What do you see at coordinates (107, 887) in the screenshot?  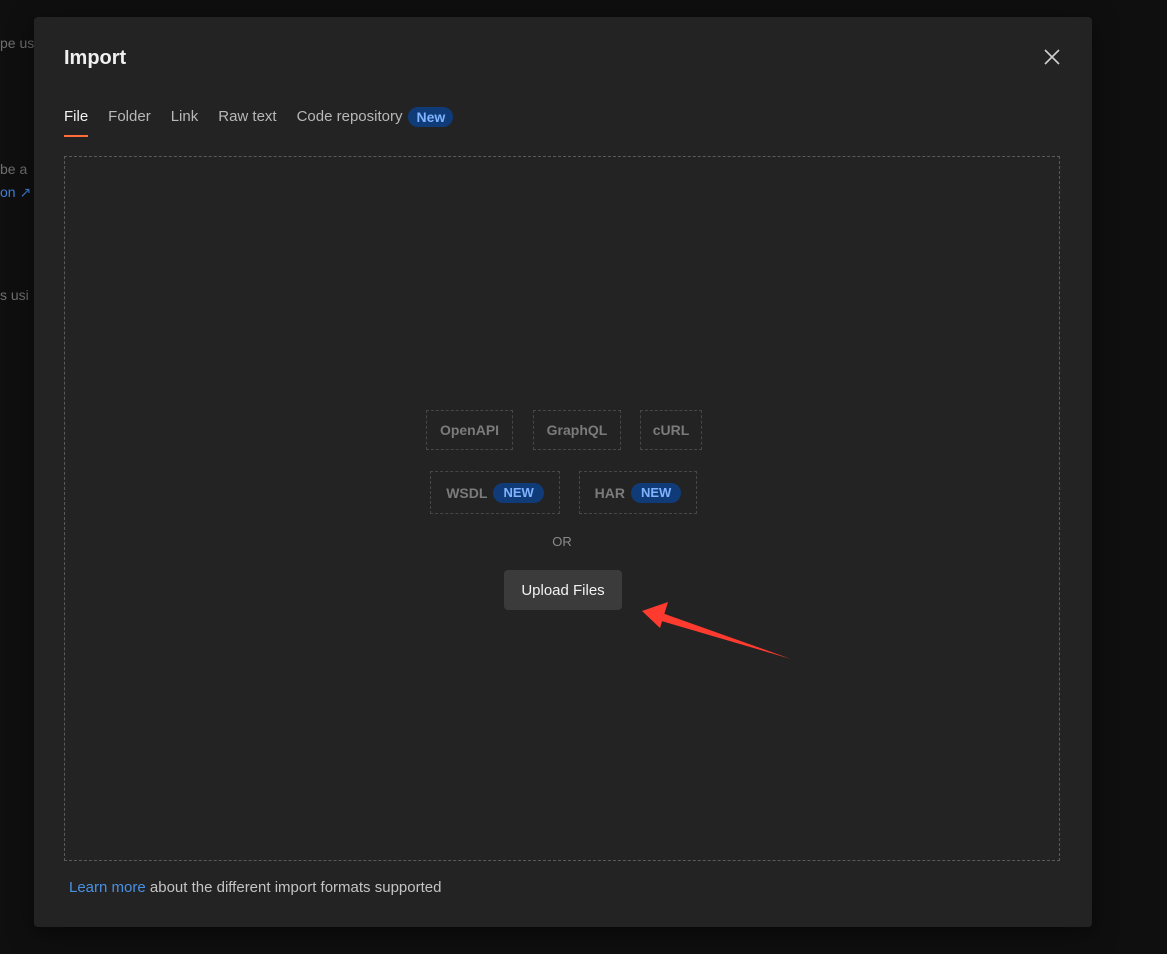 I see `learn-more-link: Learn more` at bounding box center [107, 887].